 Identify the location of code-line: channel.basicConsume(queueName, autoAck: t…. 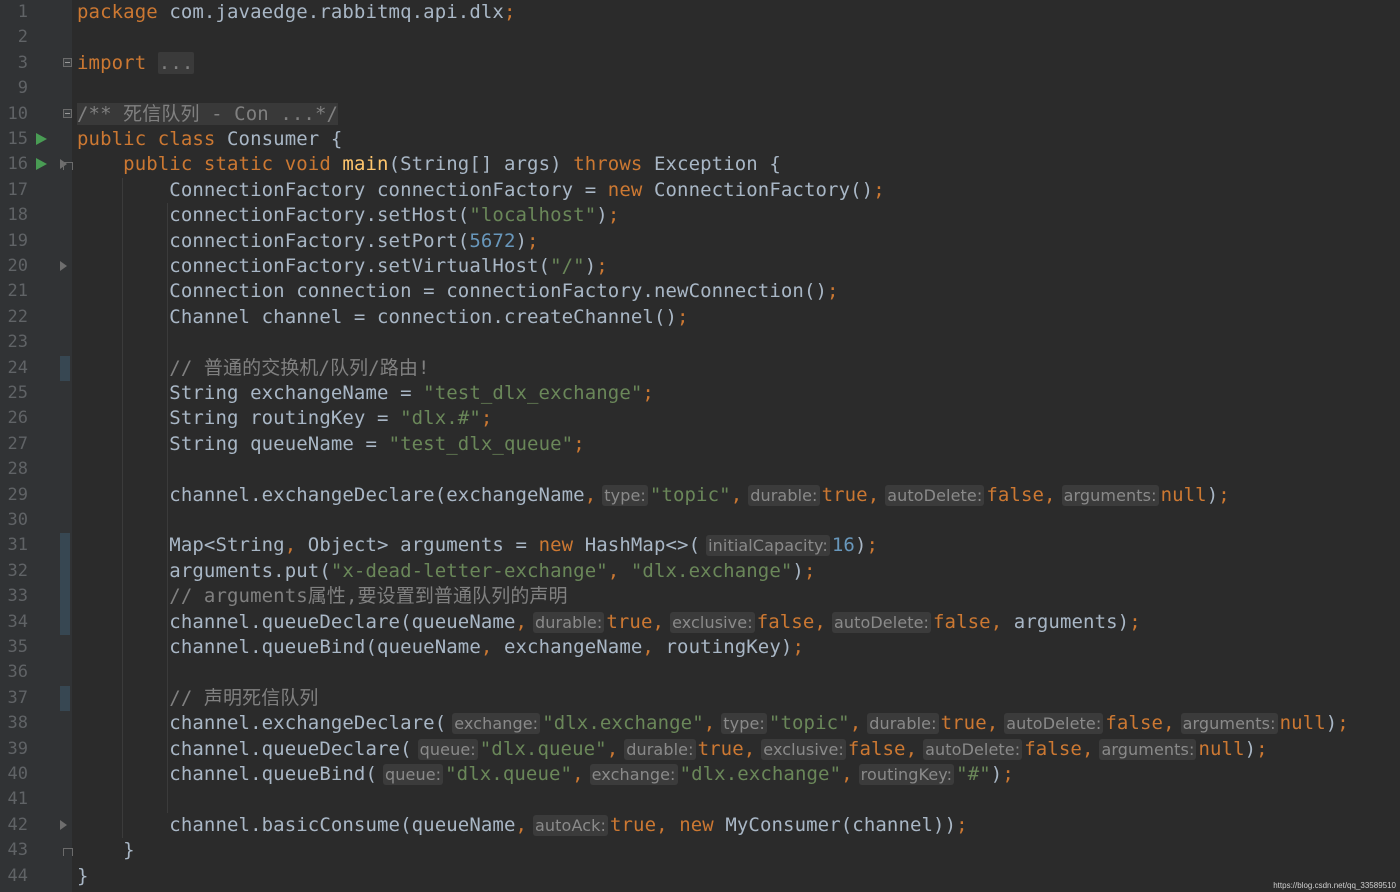
(522, 825).